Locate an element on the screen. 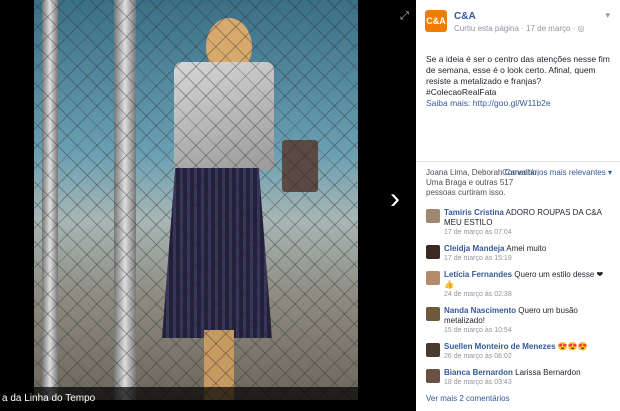  post-link: Saiba mais: http://goo.gl/W11b2e is located at coordinates (518, 103).